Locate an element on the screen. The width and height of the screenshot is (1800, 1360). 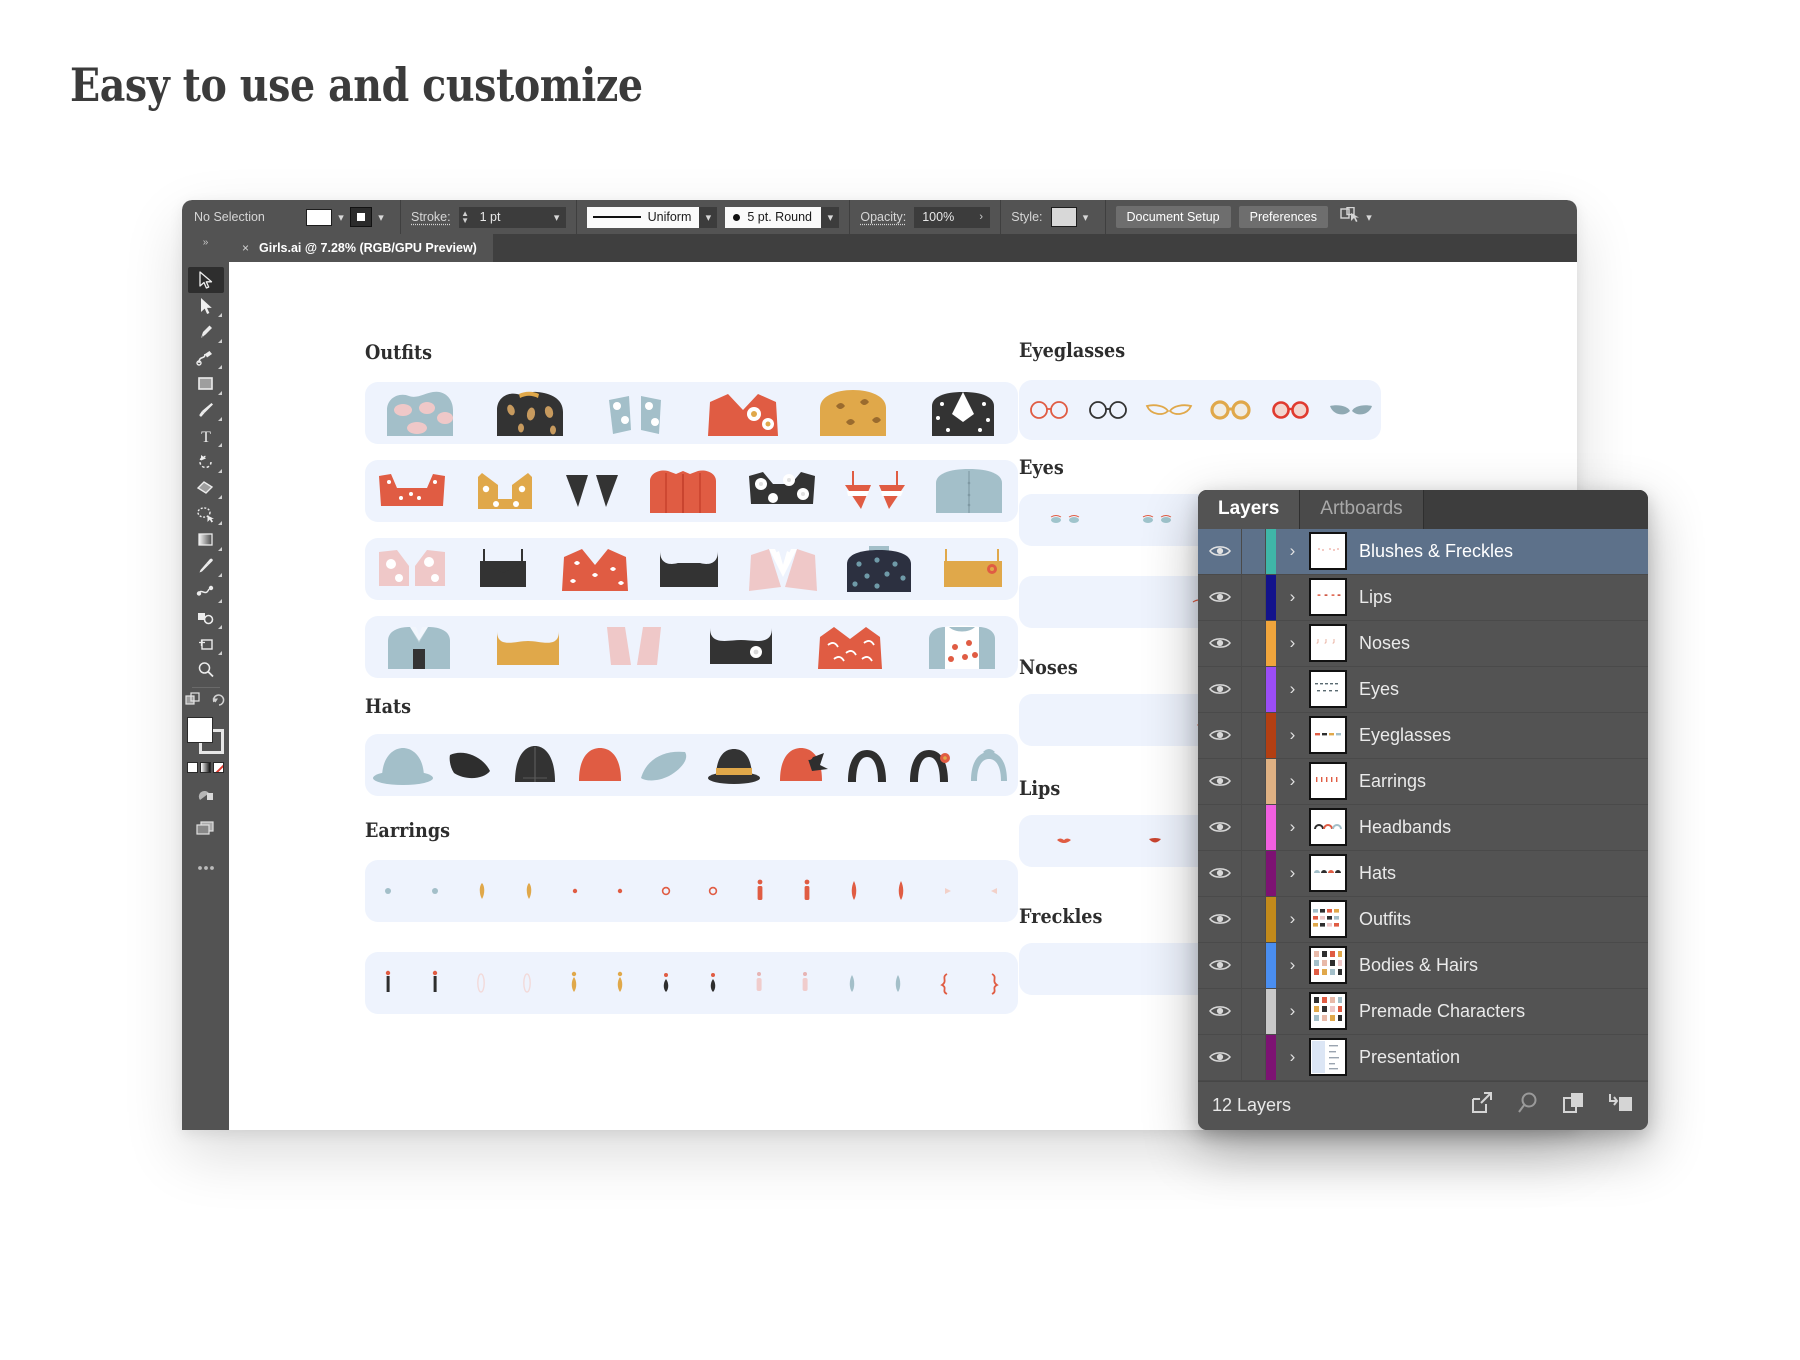
zoom-tool is located at coordinates (206, 670).